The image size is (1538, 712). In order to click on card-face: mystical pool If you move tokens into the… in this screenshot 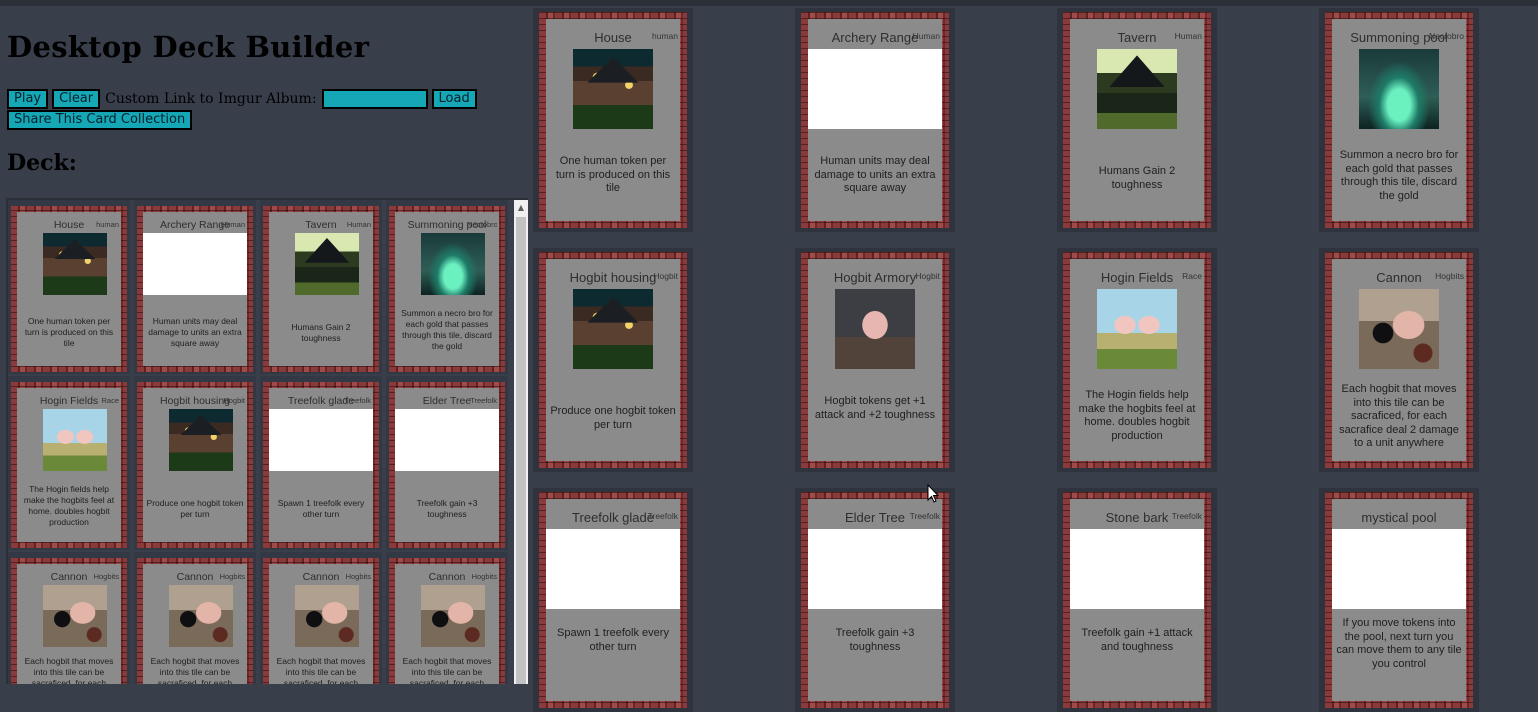, I will do `click(1399, 600)`.